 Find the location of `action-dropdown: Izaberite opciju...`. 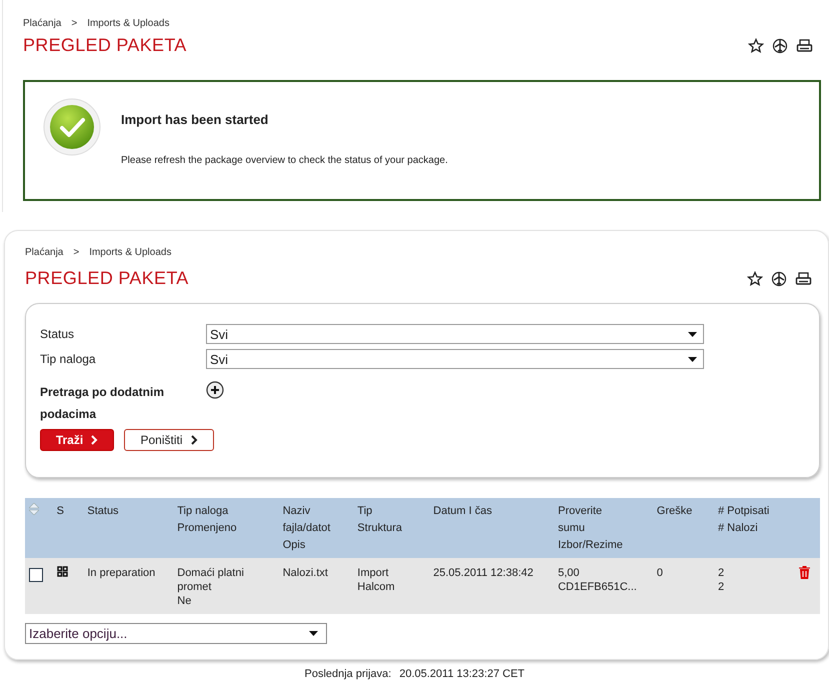

action-dropdown: Izaberite opciju... is located at coordinates (176, 633).